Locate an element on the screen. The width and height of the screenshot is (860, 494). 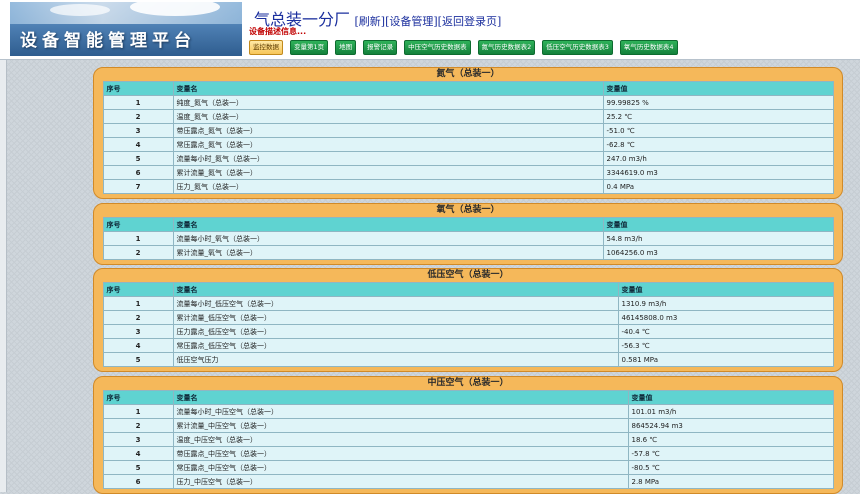
table-row: 2 温度_氮气（总装一） 25.2 ℃ is located at coordinates (468, 116).